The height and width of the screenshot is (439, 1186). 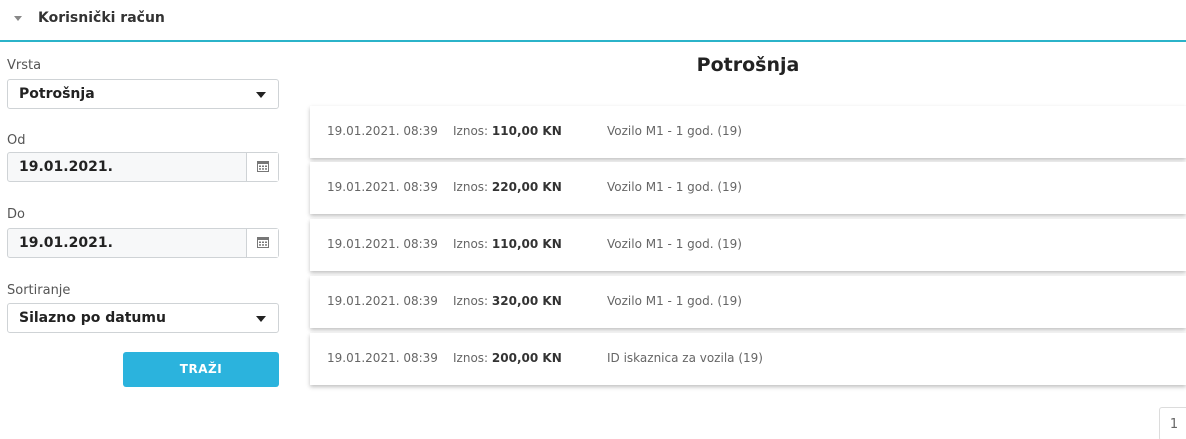 What do you see at coordinates (685, 358) in the screenshot?
I see `item-description: ID iskaznica za vozila (19)` at bounding box center [685, 358].